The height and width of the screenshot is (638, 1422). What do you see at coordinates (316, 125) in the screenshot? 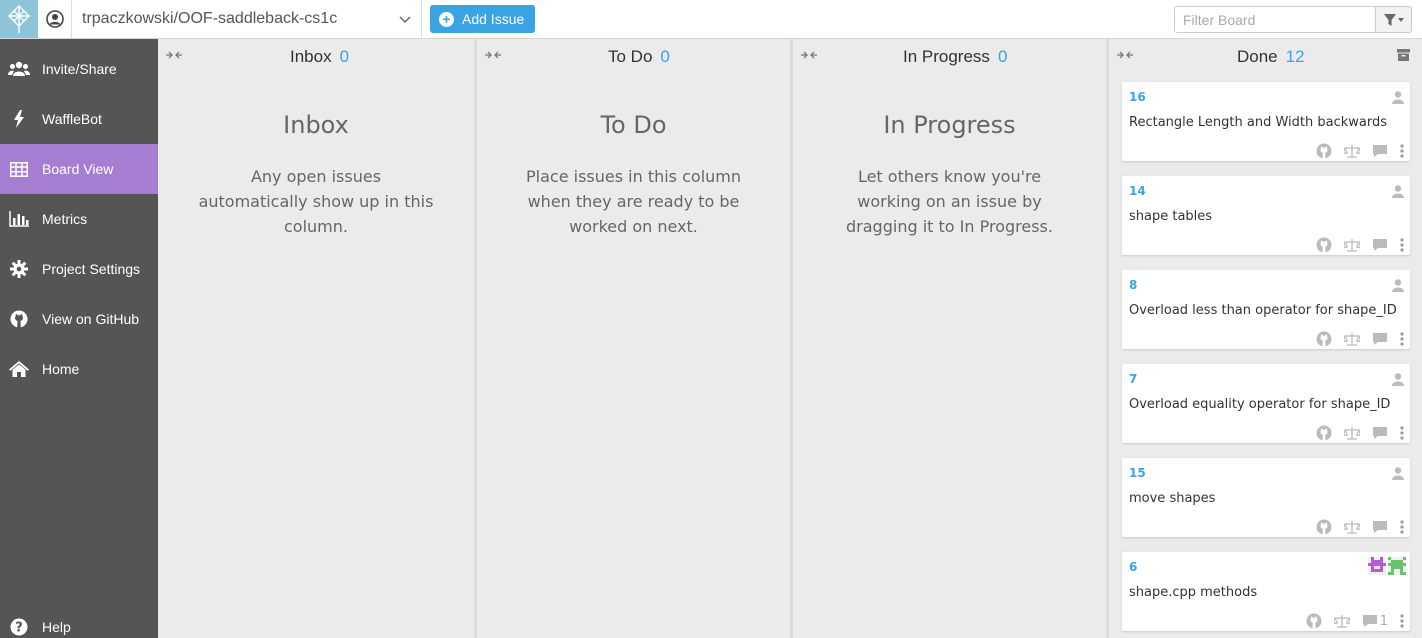
I see `empty-state-title: Inbox` at bounding box center [316, 125].